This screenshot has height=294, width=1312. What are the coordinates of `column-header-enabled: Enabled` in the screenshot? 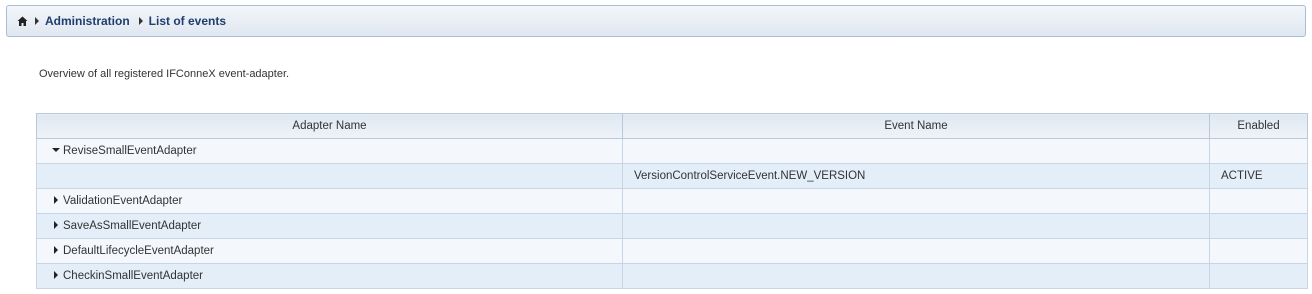 It's located at (1258, 126).